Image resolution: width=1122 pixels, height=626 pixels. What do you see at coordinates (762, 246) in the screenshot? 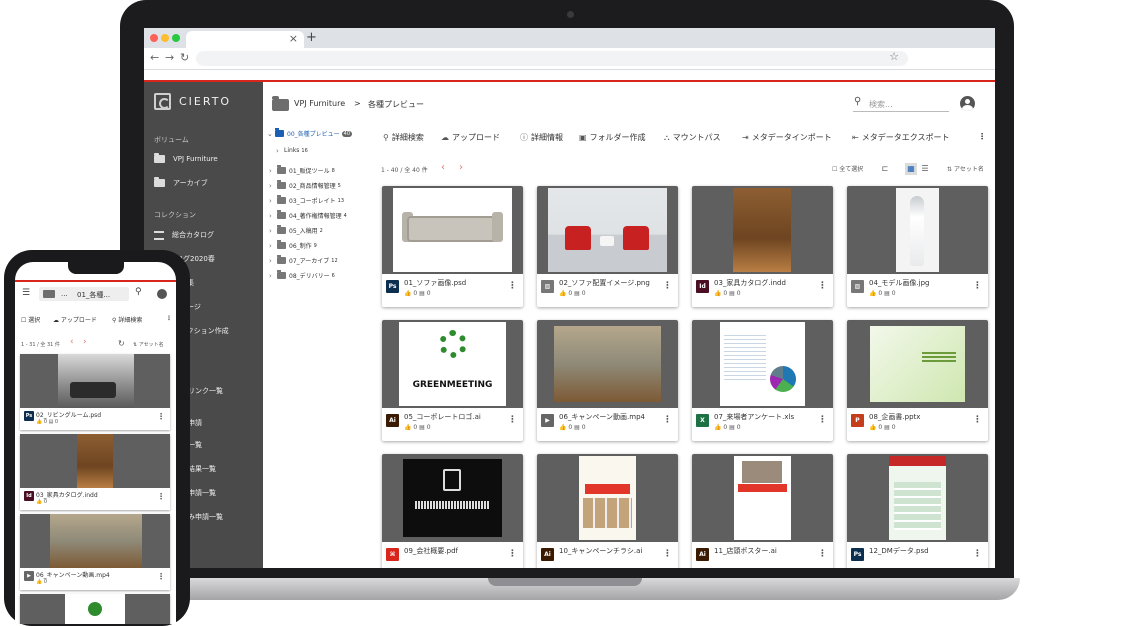
I see `asset-card: Id 03_家具カタログ.indd 👍 0 ▤ 0 ⋮` at bounding box center [762, 246].